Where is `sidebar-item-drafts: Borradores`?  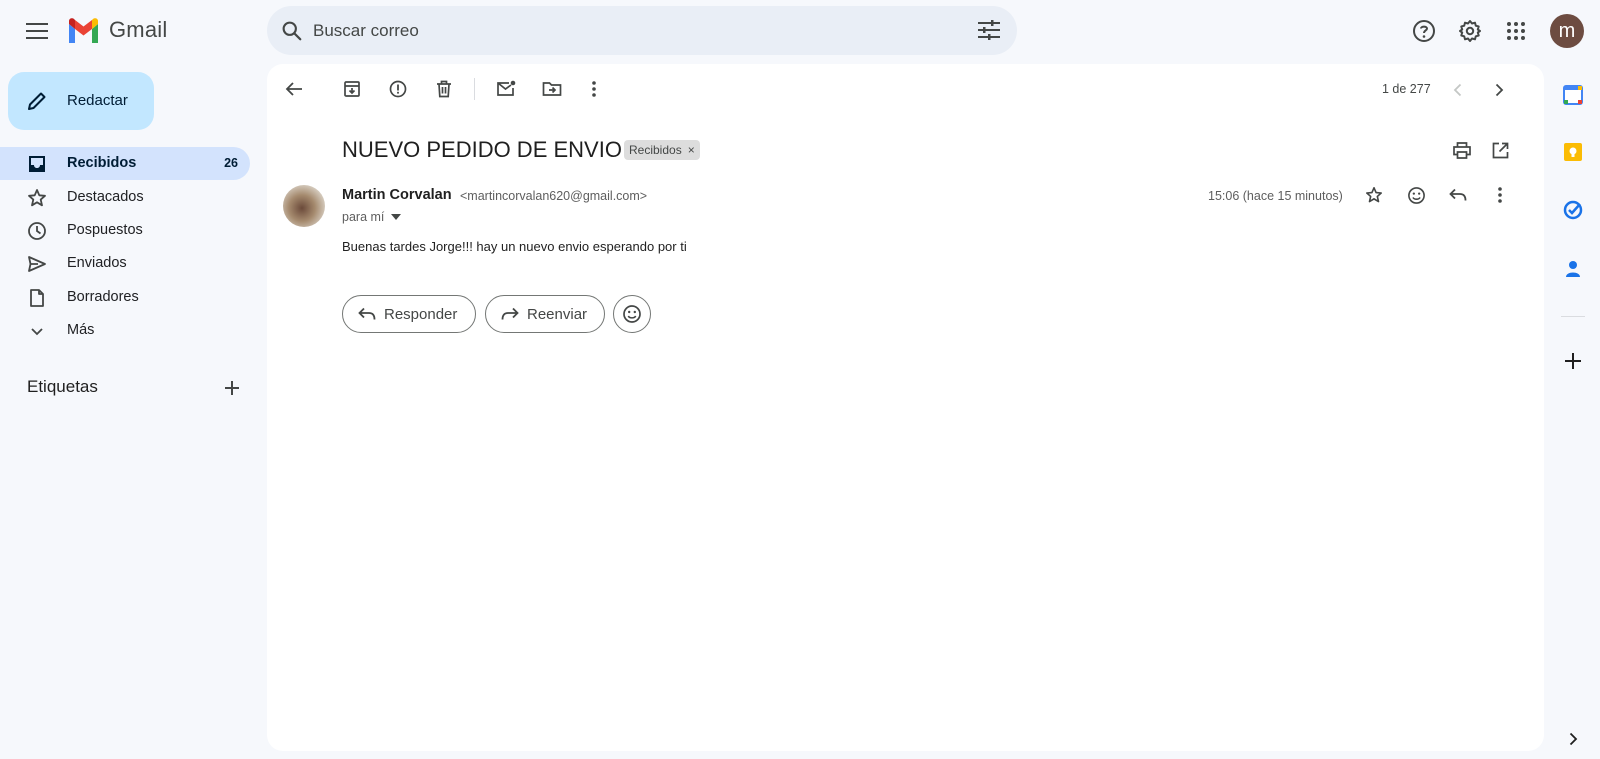
sidebar-item-drafts: Borradores is located at coordinates (125, 297).